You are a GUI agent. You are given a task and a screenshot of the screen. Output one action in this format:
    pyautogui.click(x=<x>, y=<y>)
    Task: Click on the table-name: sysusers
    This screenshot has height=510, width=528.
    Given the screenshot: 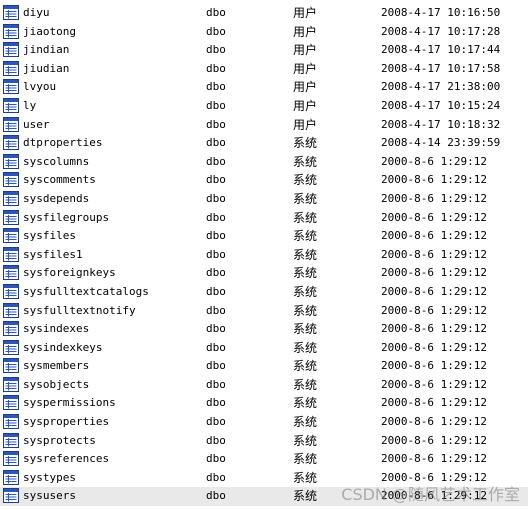 What is the action you would take?
    pyautogui.click(x=49, y=496)
    